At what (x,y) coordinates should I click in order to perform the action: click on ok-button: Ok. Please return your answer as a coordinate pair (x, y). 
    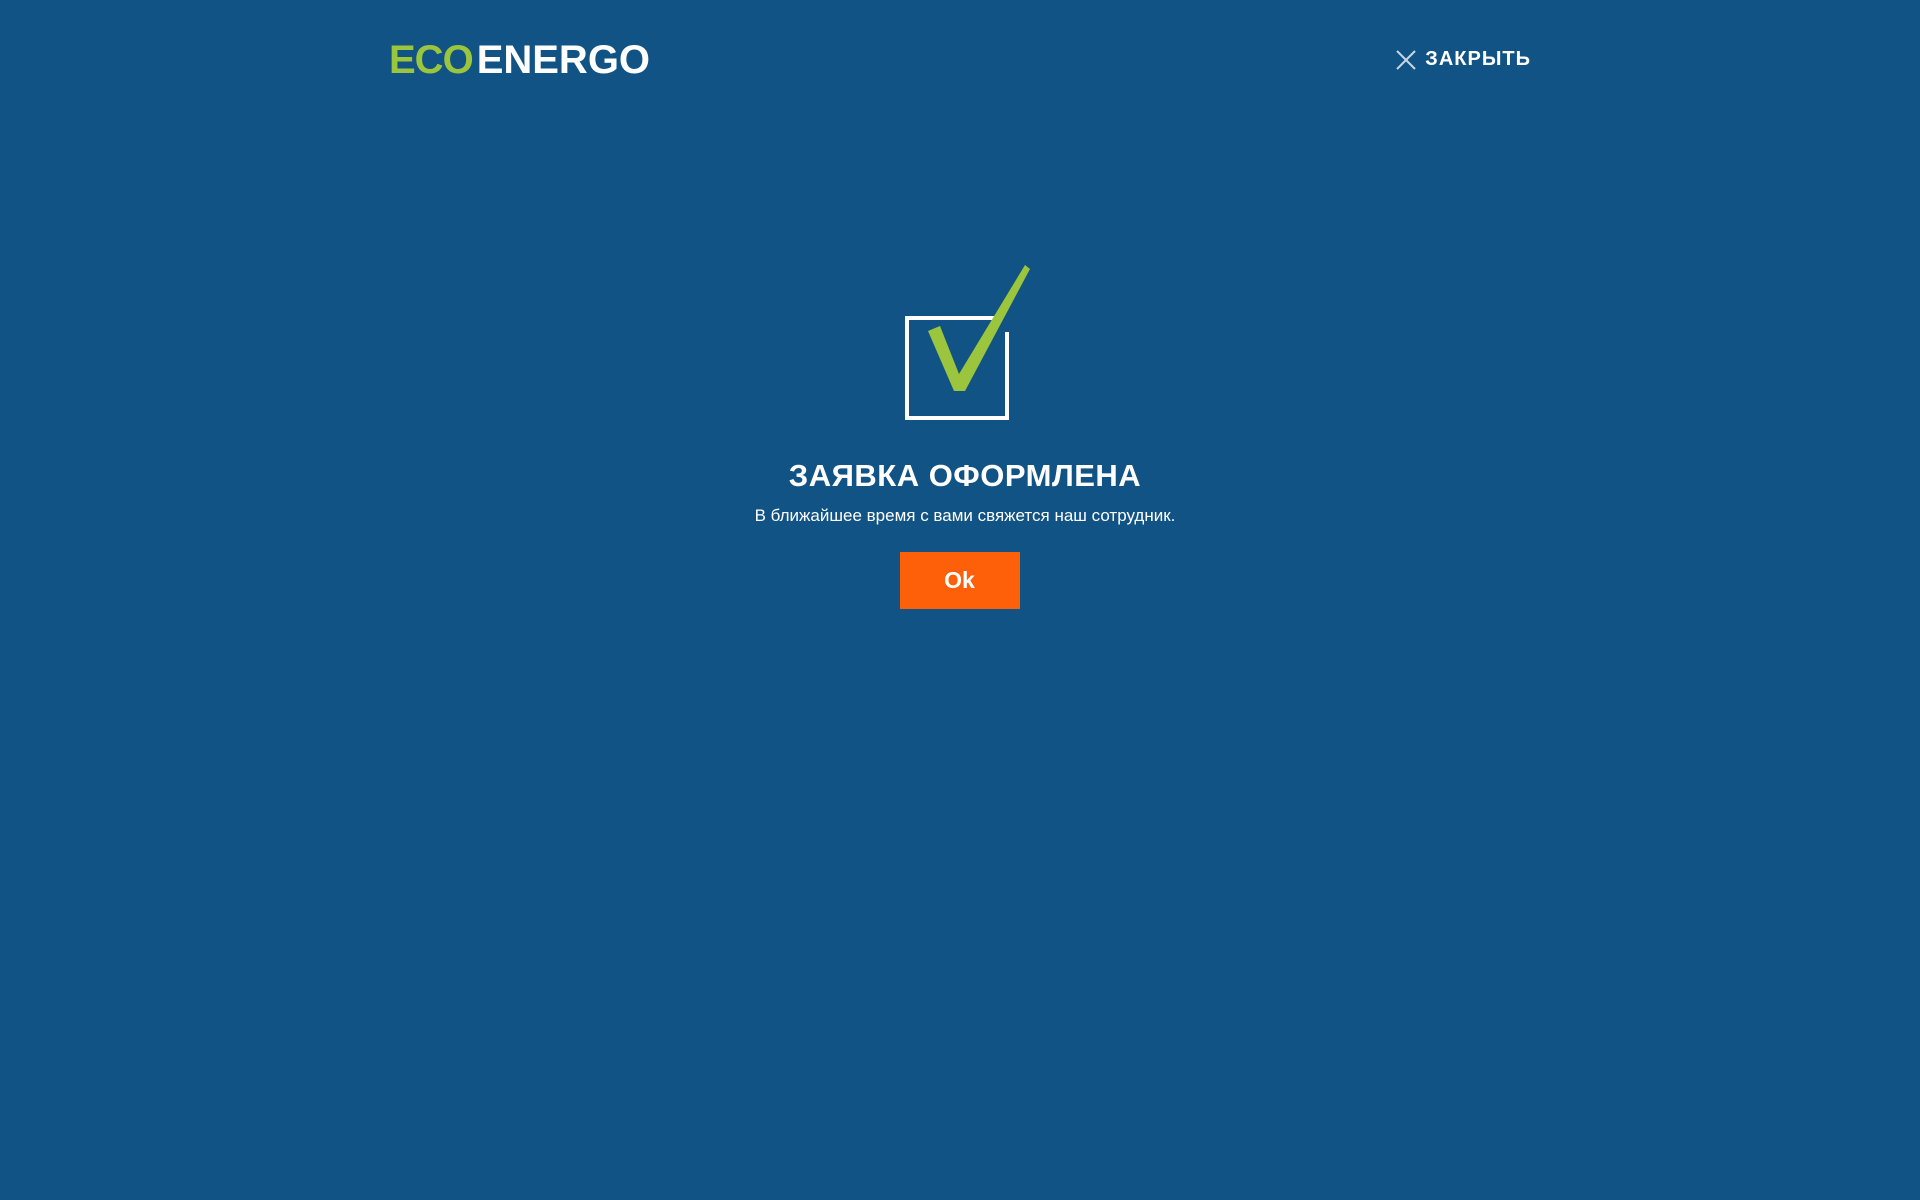
    Looking at the image, I should click on (959, 580).